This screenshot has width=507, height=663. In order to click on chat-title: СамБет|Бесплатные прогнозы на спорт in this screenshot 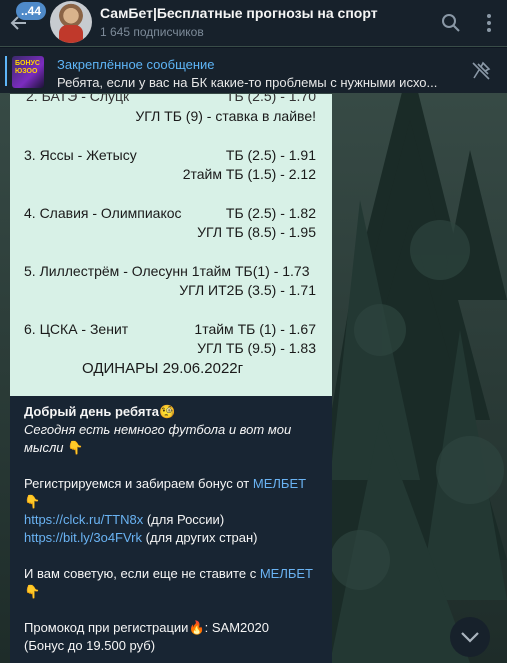, I will do `click(239, 13)`.